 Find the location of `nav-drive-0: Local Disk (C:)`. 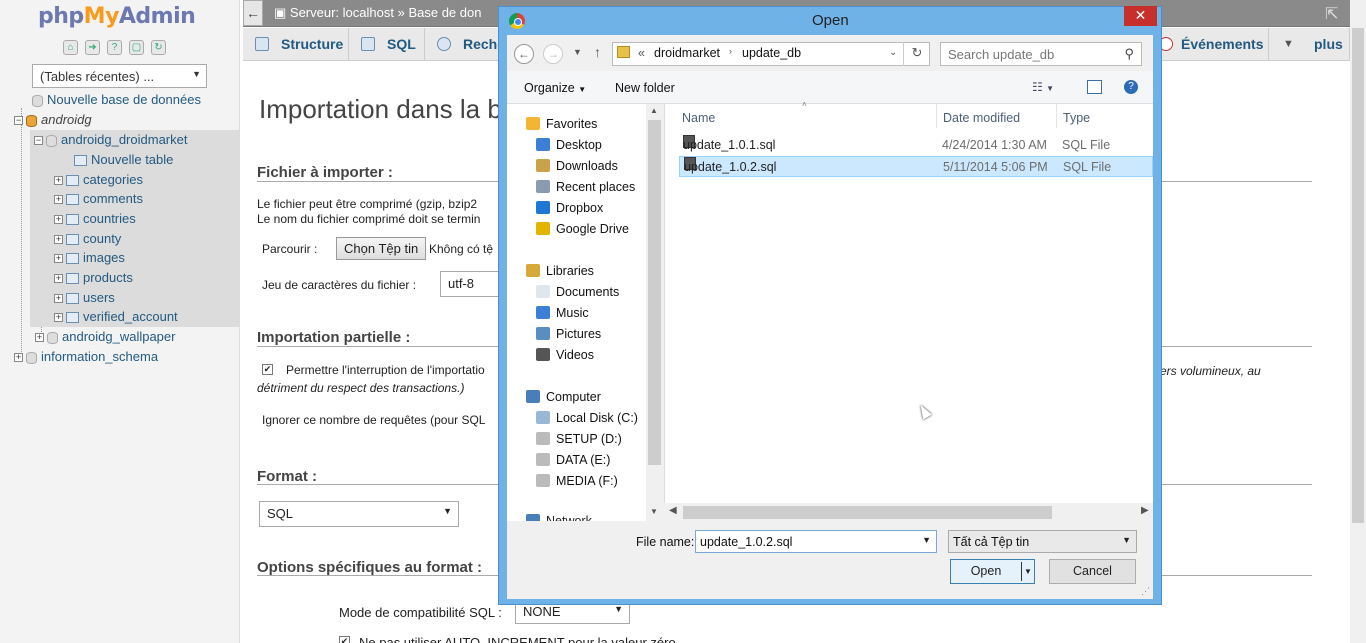

nav-drive-0: Local Disk (C:) is located at coordinates (587, 418).